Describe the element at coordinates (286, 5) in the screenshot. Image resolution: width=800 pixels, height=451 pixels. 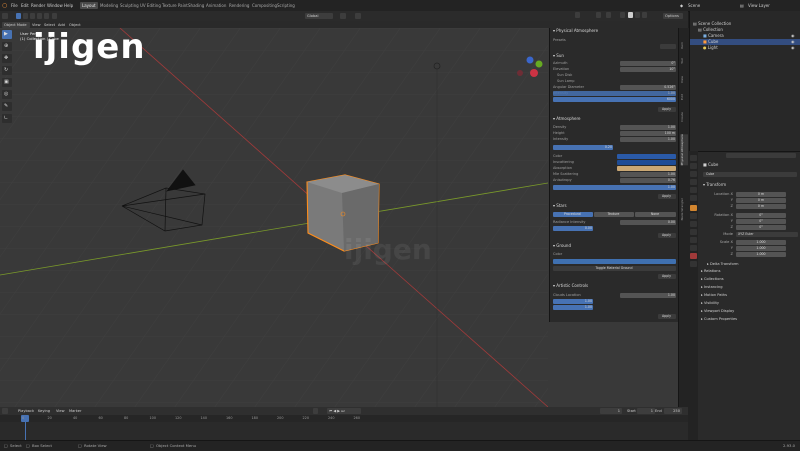
I see `workspace-tab-scripting: Scripting` at that location.